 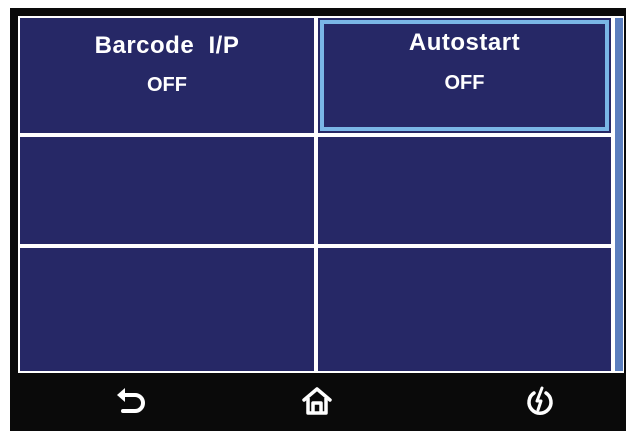 I want to click on barcode-input-cell: Barcode I/P OFF, so click(x=167, y=75).